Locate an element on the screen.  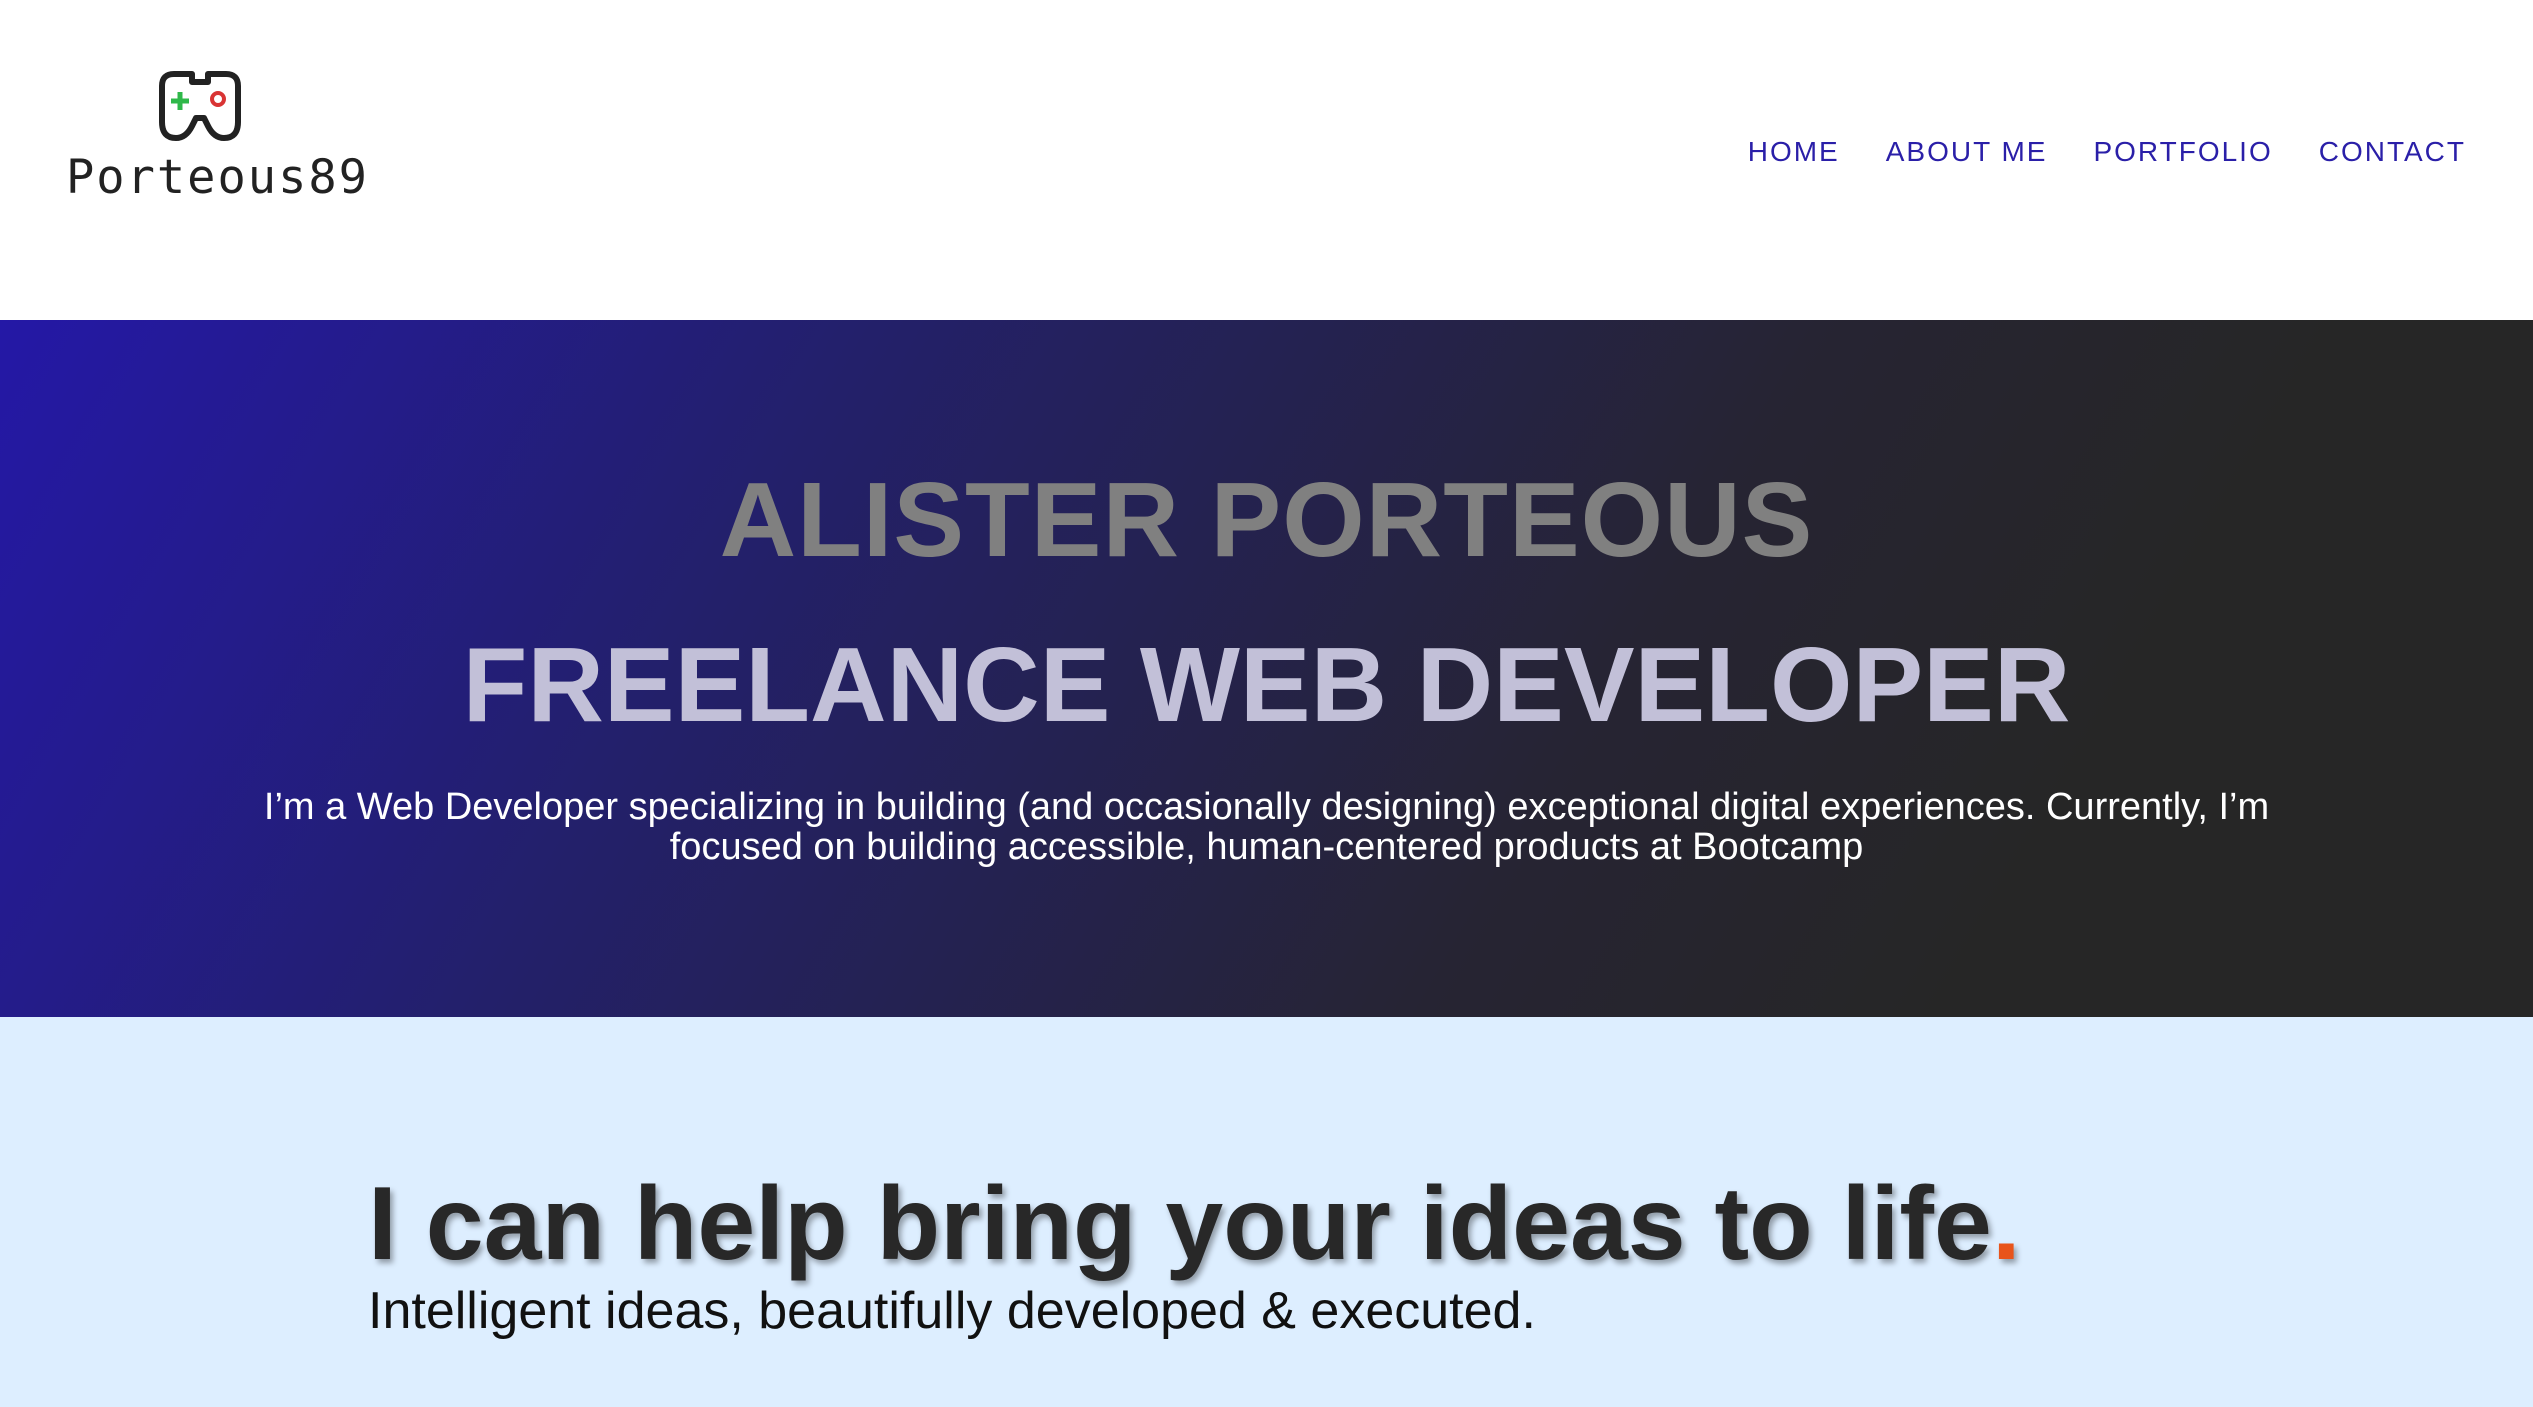
main-nav: HOME ABOUT ME PORTFOLIO CONTACT is located at coordinates (2107, 152).